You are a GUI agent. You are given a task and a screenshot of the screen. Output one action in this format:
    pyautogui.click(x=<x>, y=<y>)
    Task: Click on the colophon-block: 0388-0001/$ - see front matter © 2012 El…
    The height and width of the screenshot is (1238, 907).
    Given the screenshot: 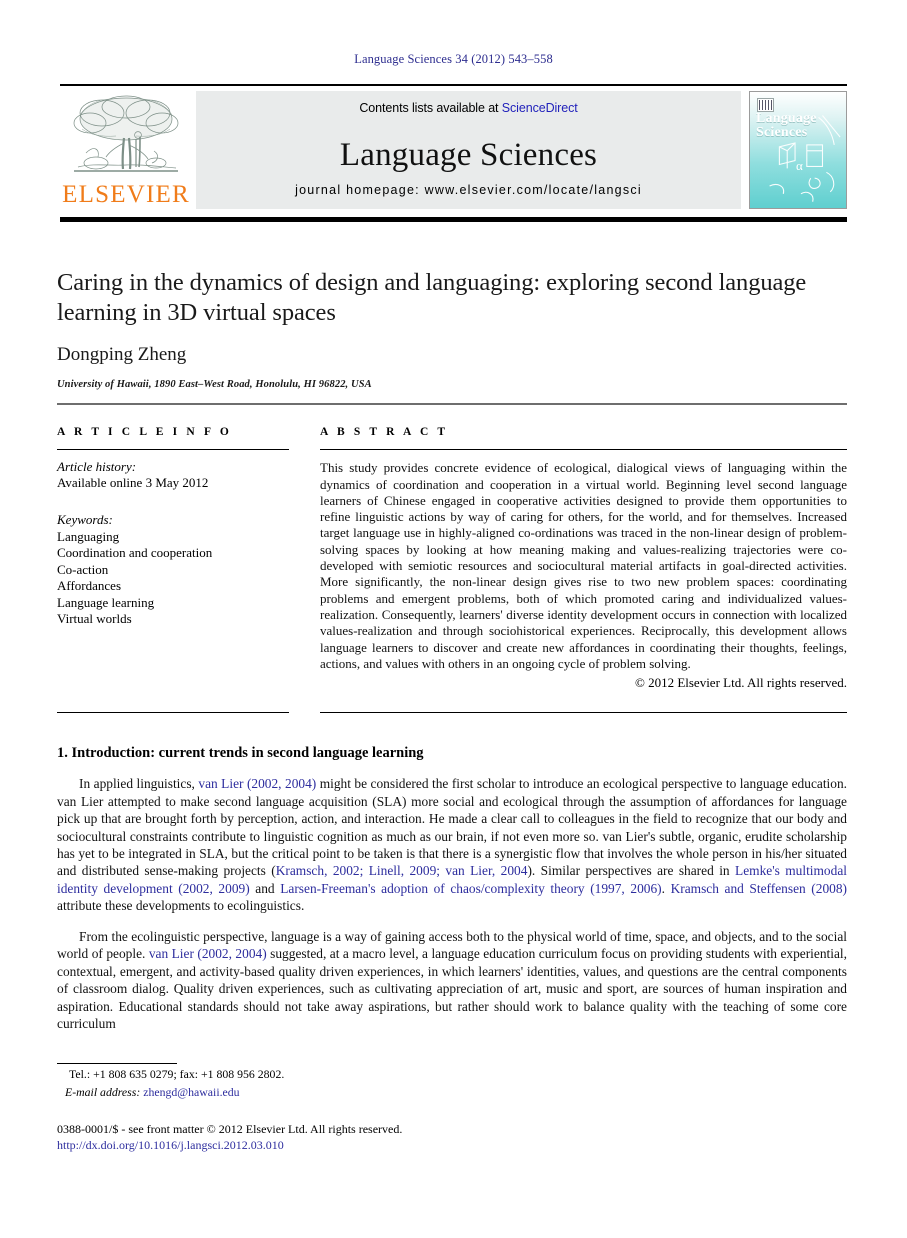 What is the action you would take?
    pyautogui.click(x=307, y=1137)
    